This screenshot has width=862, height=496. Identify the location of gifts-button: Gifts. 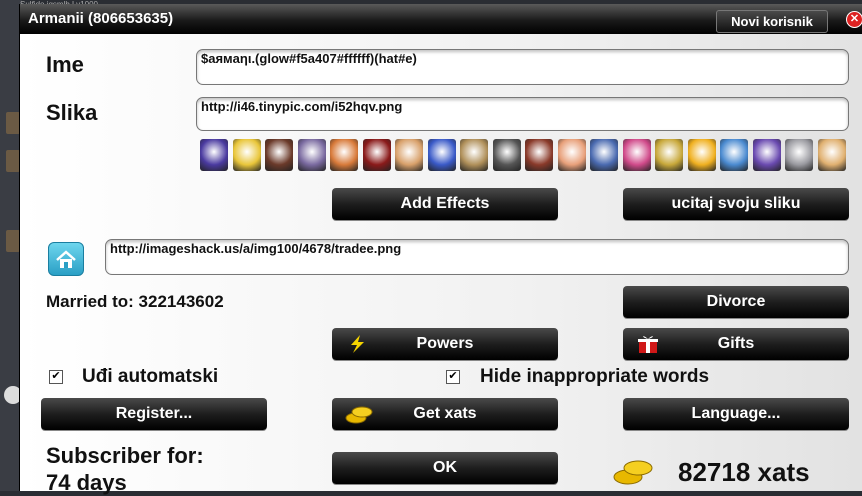
(736, 344).